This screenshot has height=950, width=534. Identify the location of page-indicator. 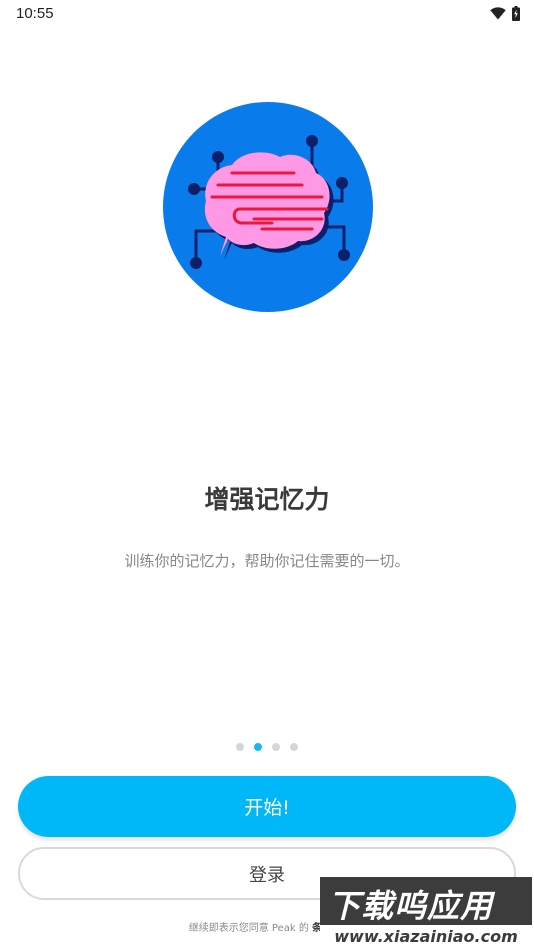
(267, 747).